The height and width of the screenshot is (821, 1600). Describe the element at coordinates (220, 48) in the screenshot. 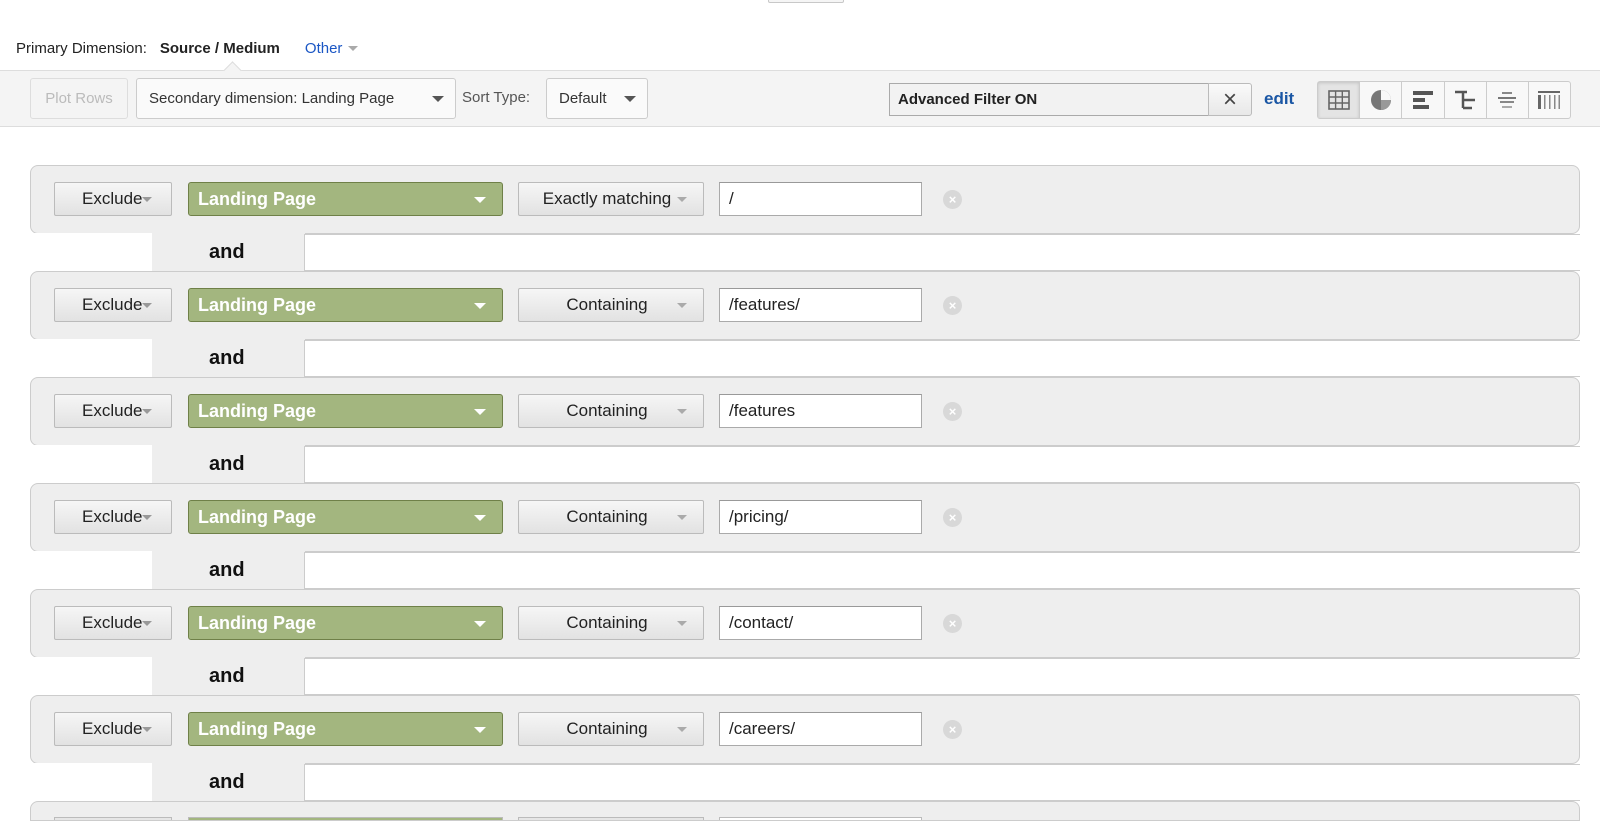

I see `primary-dimension-source-medium: Source / Medium` at that location.